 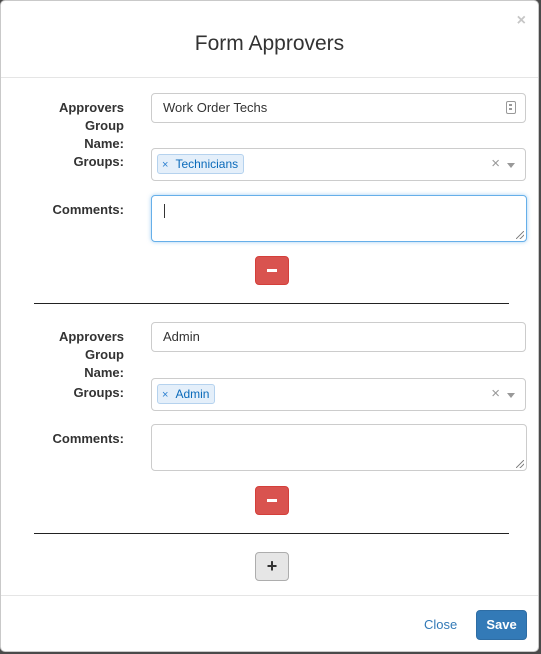 I want to click on close-button: Close, so click(x=440, y=625).